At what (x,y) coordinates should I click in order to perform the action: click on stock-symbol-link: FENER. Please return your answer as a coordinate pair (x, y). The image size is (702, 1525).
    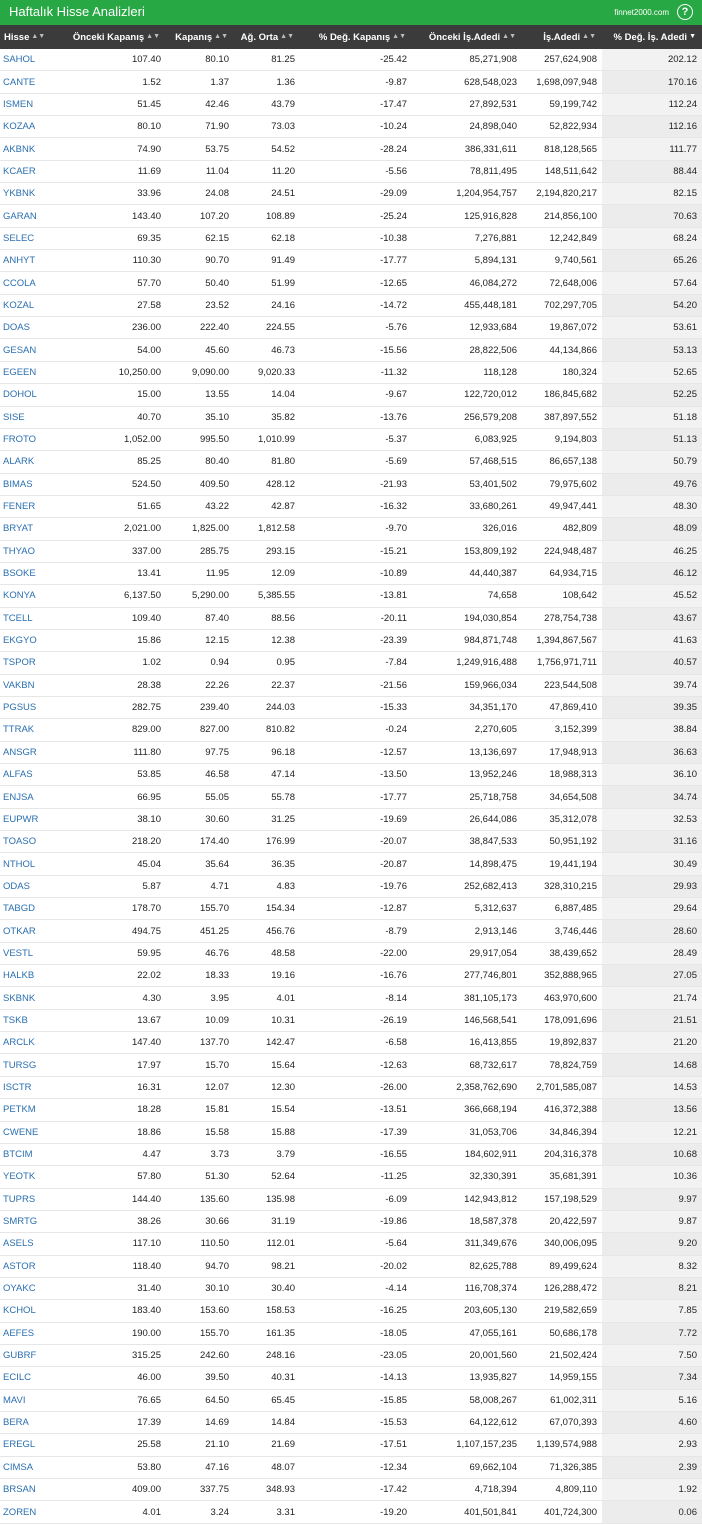
    Looking at the image, I should click on (31, 507).